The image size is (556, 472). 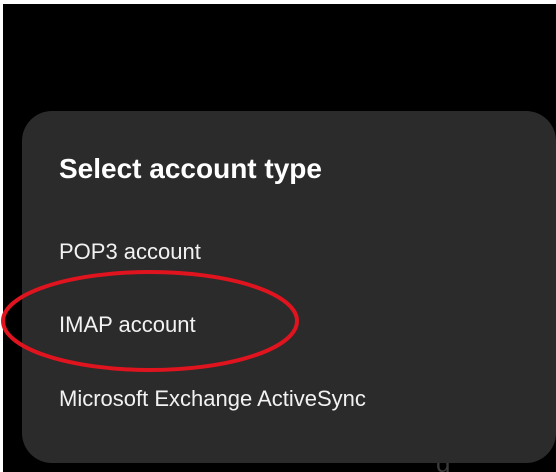 I want to click on option-imap-account: IMAP account, so click(x=127, y=325).